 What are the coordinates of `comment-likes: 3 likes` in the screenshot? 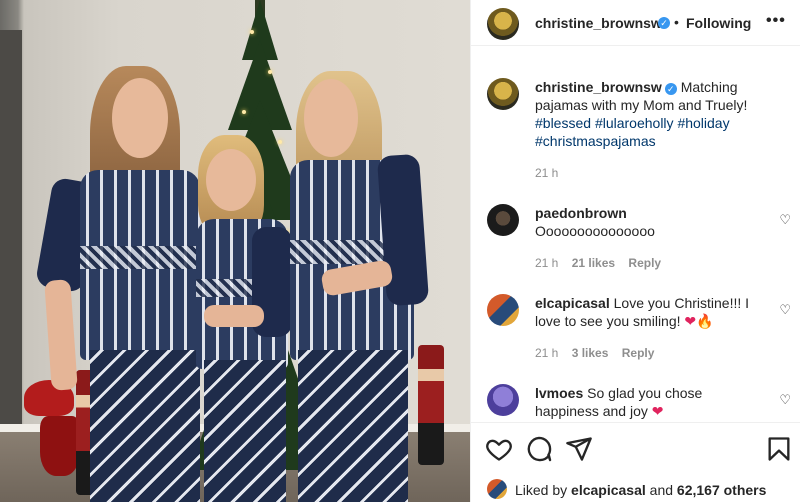 It's located at (590, 353).